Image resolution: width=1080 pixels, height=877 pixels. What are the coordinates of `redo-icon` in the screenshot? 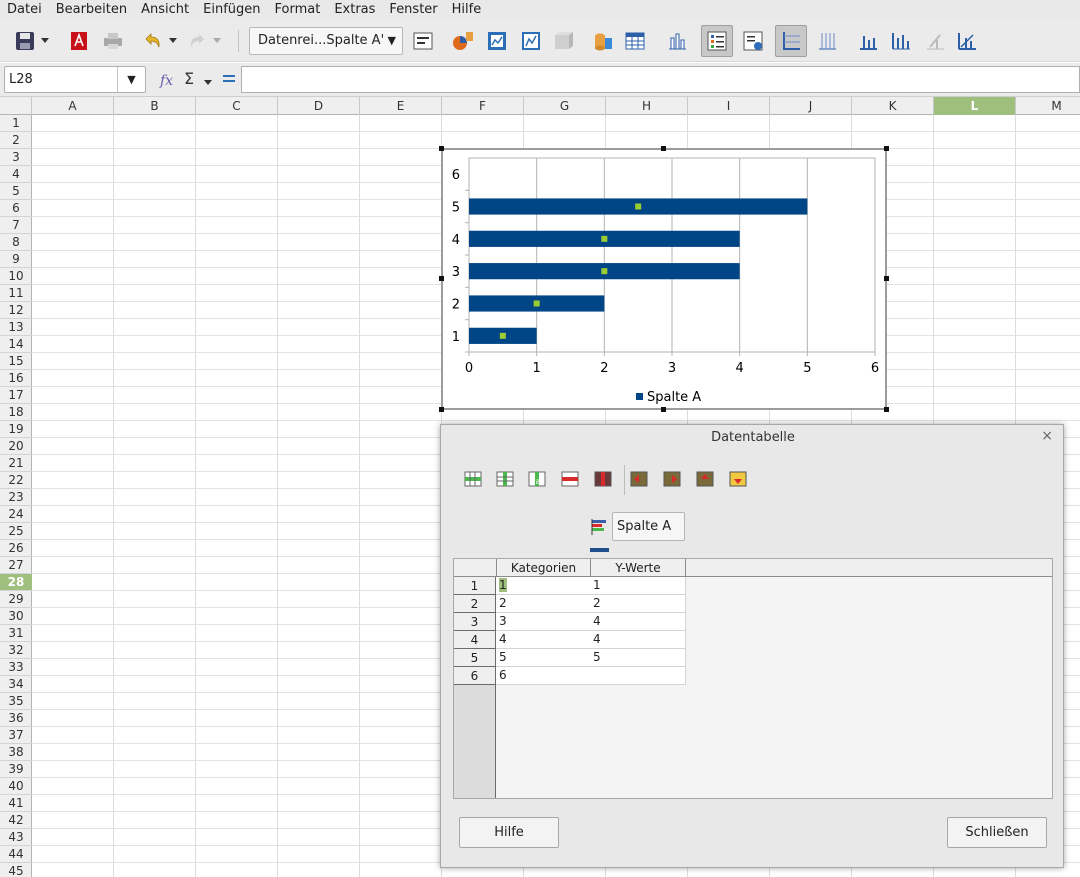 It's located at (197, 41).